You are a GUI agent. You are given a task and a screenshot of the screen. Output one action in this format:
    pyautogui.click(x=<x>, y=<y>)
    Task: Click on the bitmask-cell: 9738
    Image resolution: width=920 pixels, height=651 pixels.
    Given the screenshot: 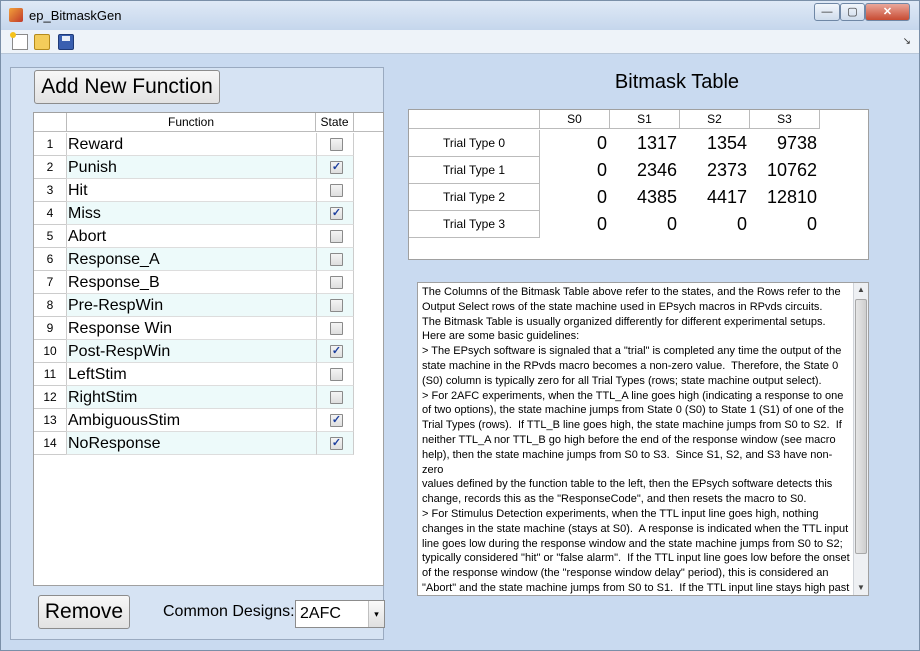 What is the action you would take?
    pyautogui.click(x=785, y=143)
    